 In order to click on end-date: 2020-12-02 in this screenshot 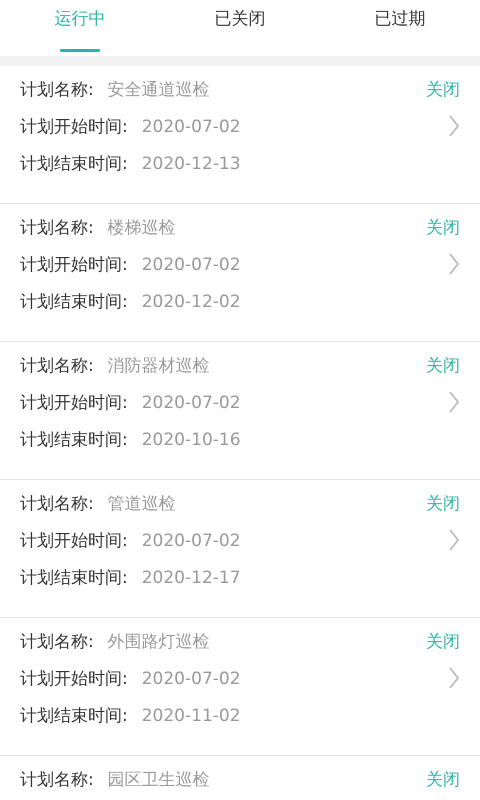, I will do `click(191, 302)`.